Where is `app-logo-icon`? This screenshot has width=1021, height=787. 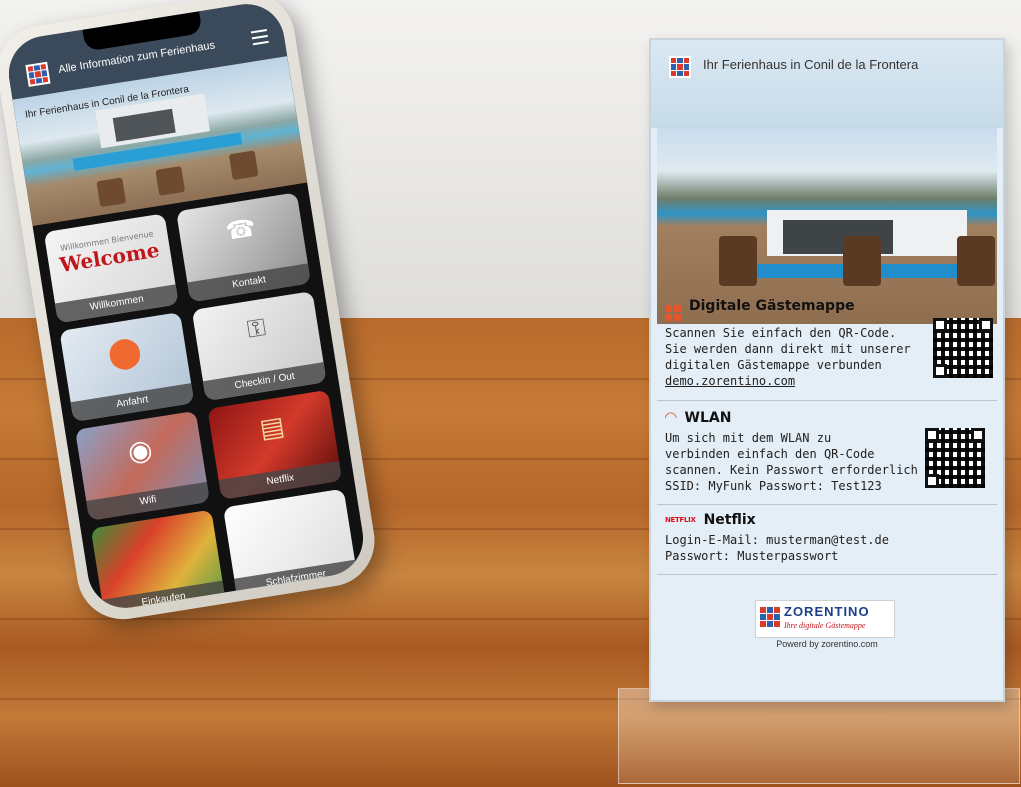 app-logo-icon is located at coordinates (38, 74).